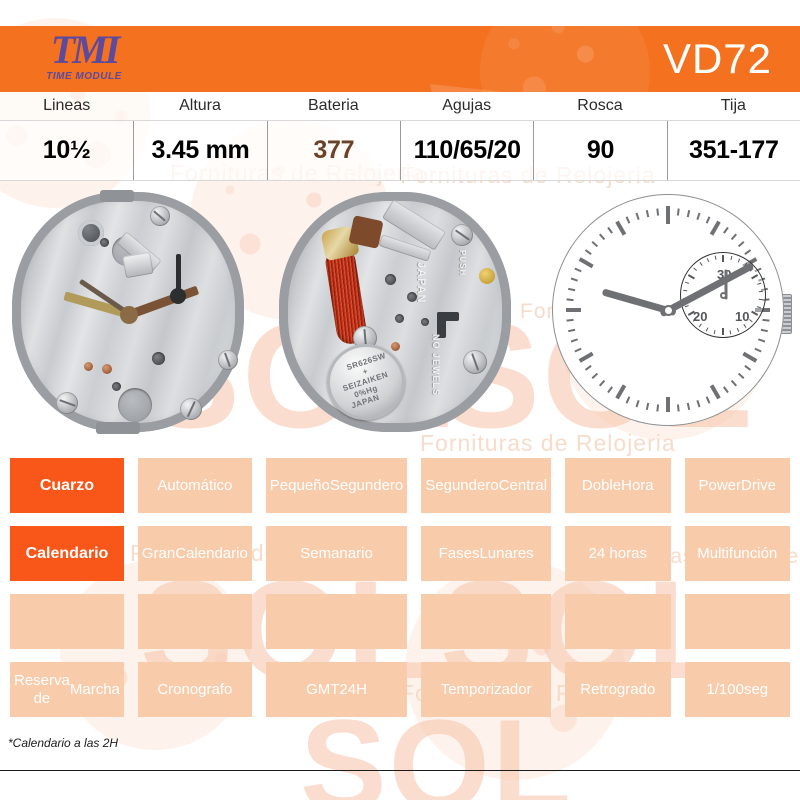 Image resolution: width=800 pixels, height=800 pixels. Describe the element at coordinates (759, 485) in the screenshot. I see `chip-line: Drive` at that location.